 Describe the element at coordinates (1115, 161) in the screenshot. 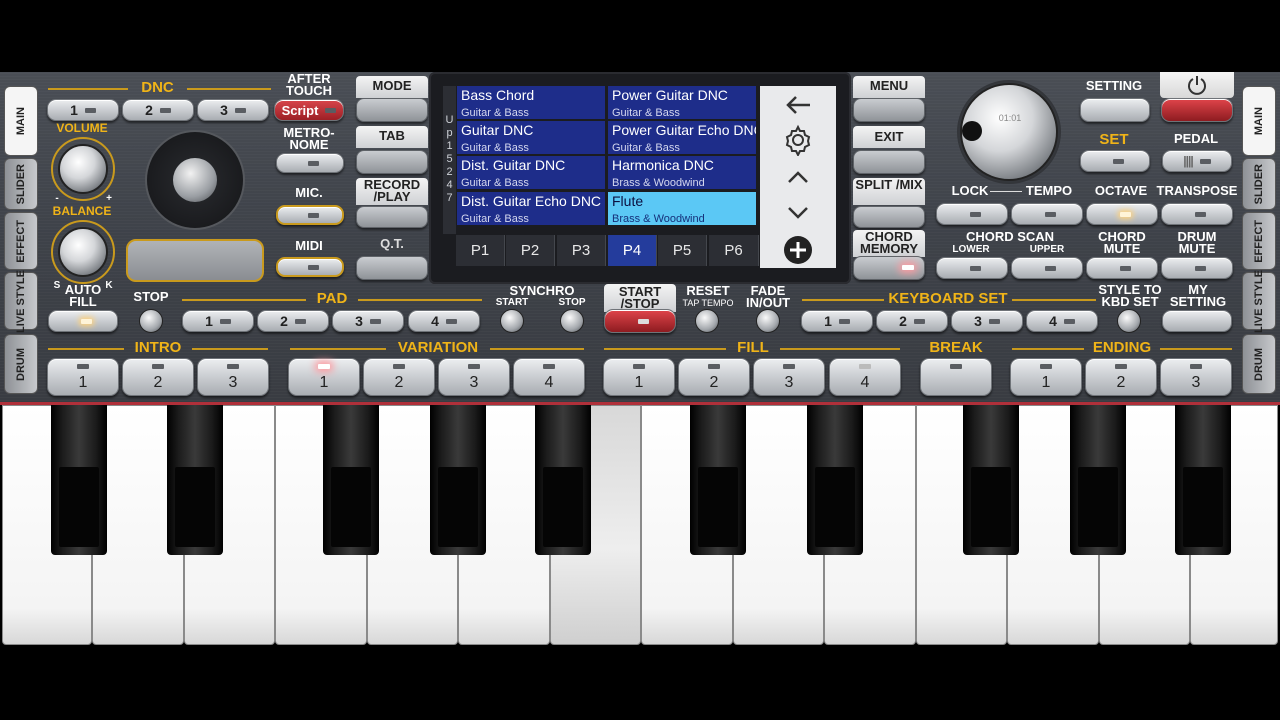

I see `set-button` at that location.